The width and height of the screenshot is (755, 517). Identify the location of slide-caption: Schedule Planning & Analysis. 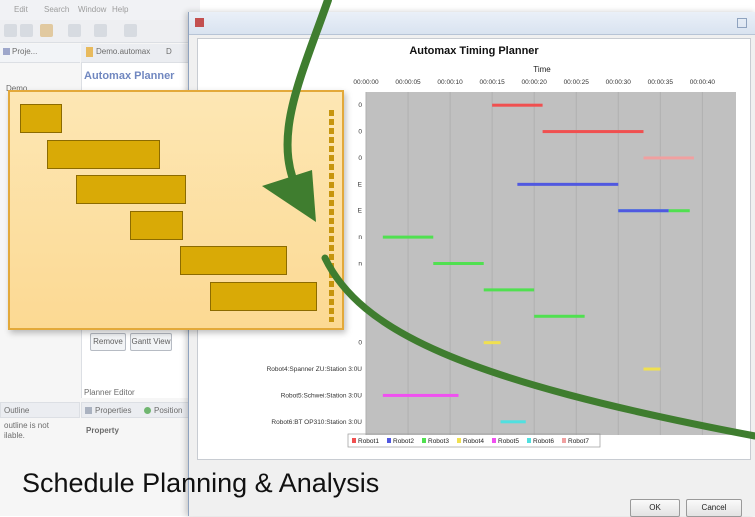
(201, 483).